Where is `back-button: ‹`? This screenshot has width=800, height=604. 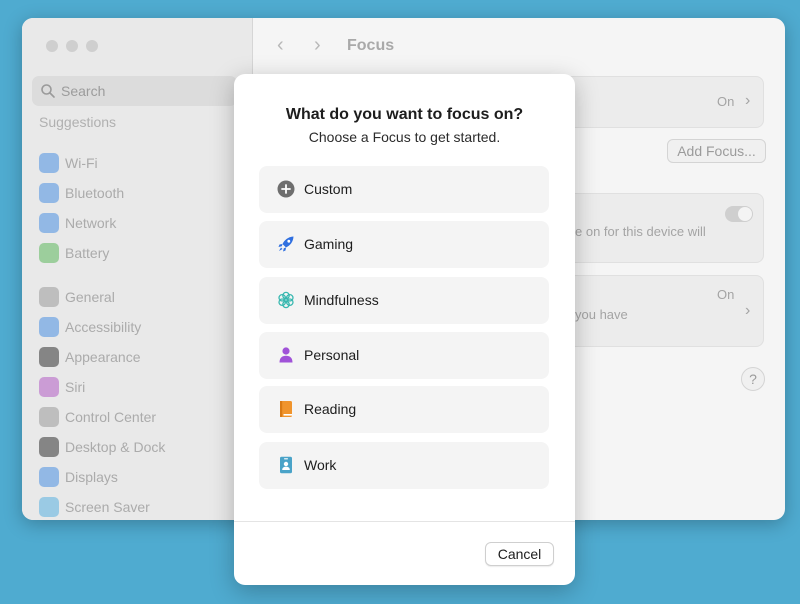 back-button: ‹ is located at coordinates (280, 45).